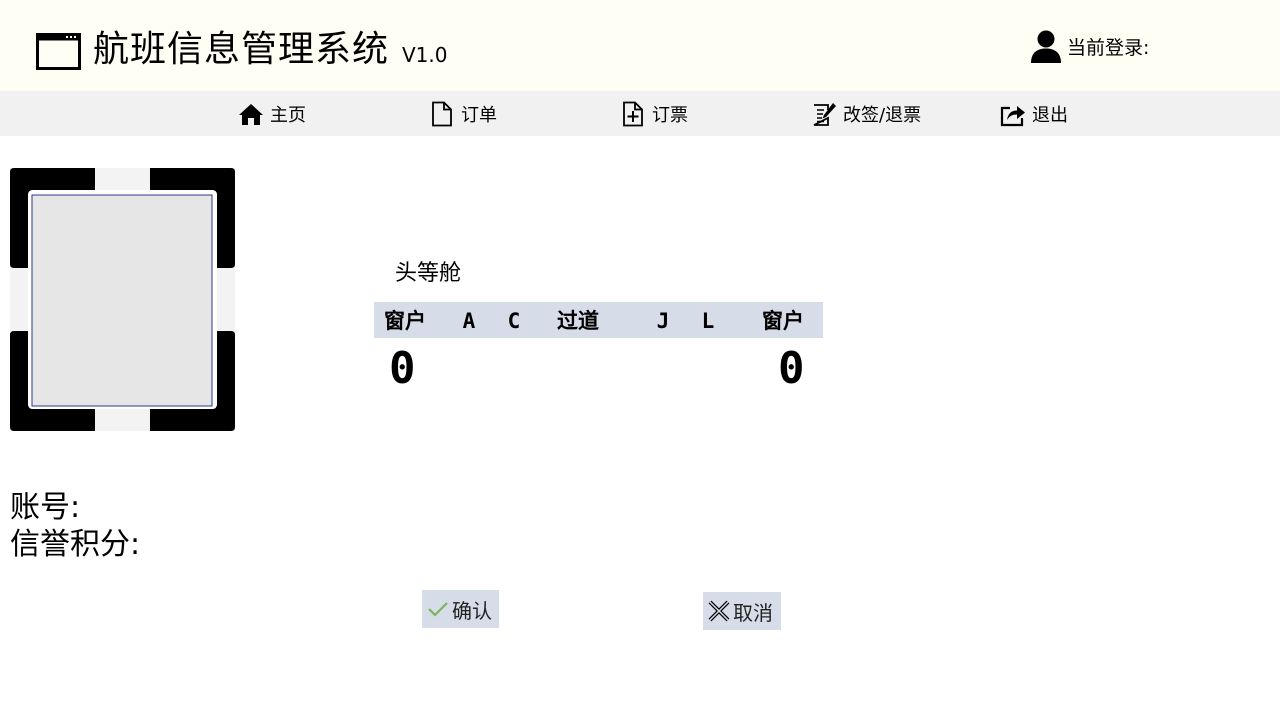 This screenshot has height=720, width=1280. Describe the element at coordinates (783, 321) in the screenshot. I see `col-window-right: 窗户` at that location.